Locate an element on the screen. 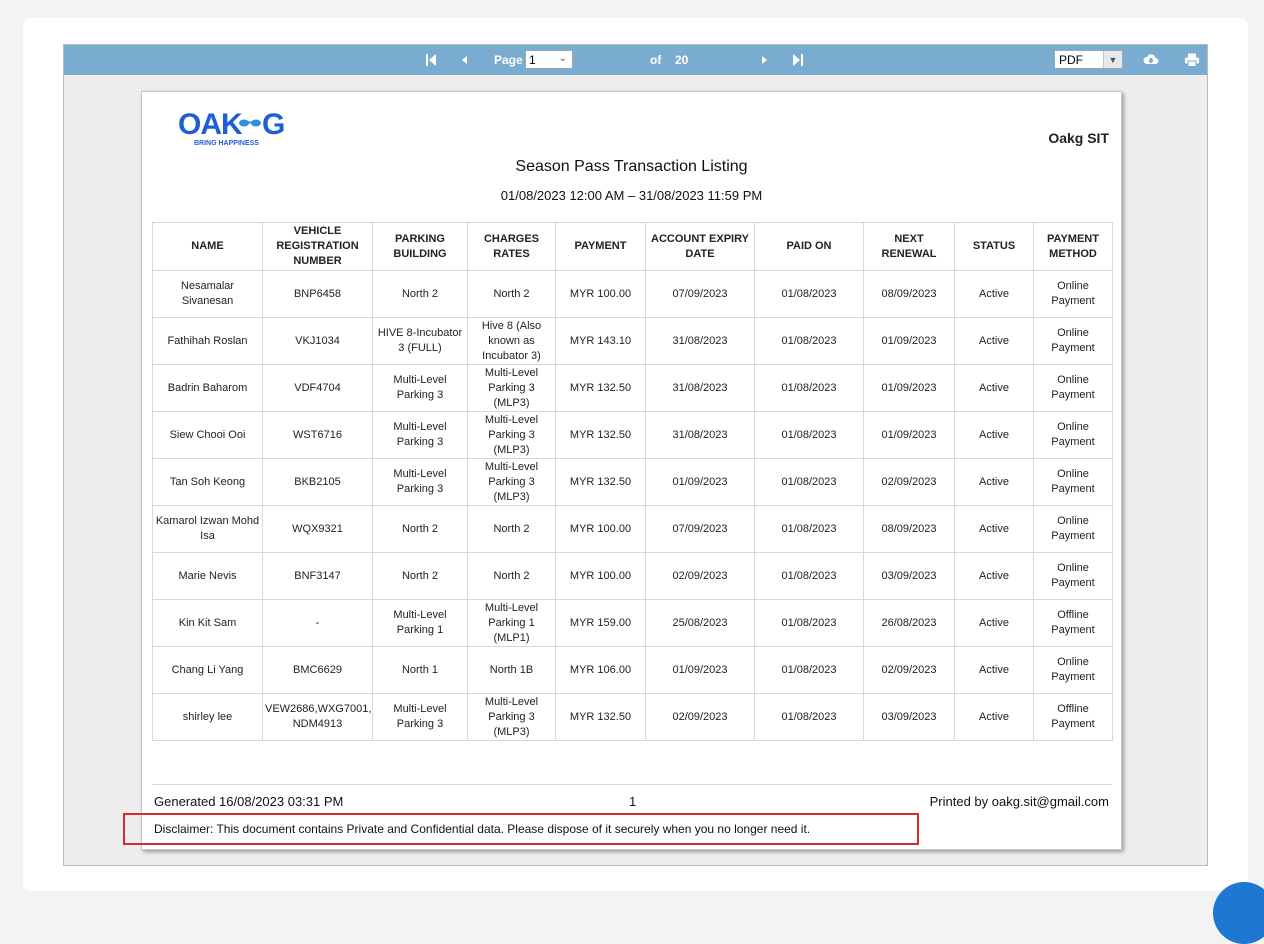 Image resolution: width=1264 pixels, height=944 pixels. table-cell: 02/09/2023 is located at coordinates (700, 717).